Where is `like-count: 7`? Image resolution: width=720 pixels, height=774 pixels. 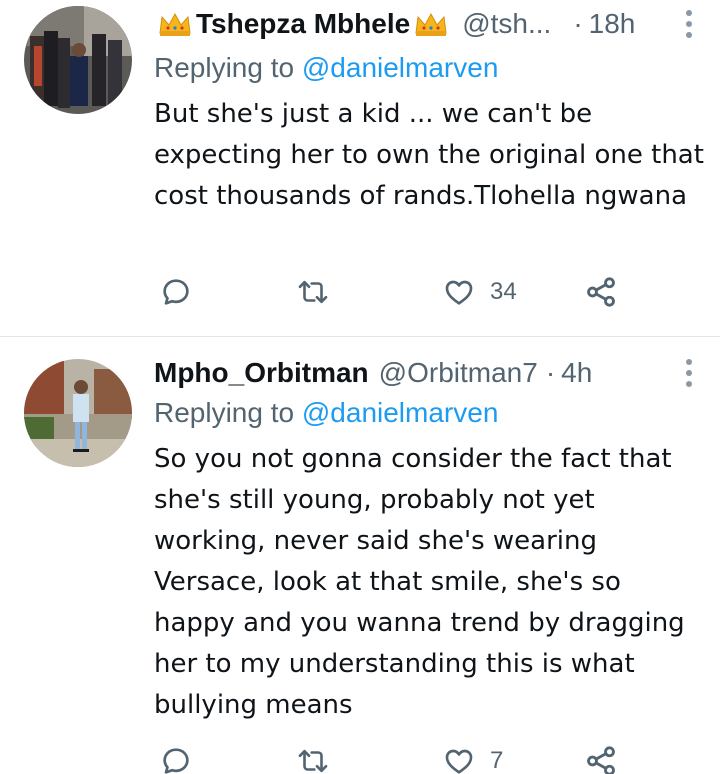
like-count: 7 is located at coordinates (497, 760).